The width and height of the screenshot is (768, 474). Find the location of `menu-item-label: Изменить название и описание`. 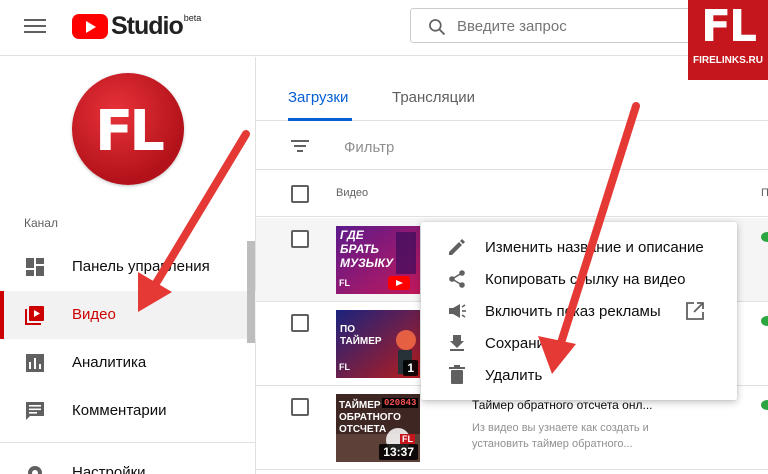

menu-item-label: Изменить название и описание is located at coordinates (594, 247).